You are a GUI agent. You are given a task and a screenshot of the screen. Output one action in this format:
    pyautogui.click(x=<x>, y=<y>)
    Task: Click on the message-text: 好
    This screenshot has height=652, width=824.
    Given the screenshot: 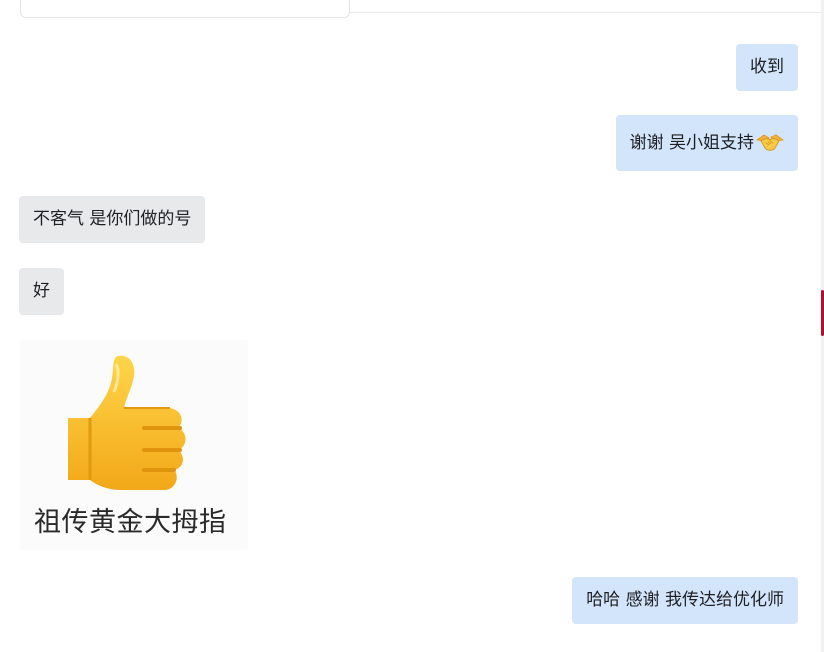 What is the action you would take?
    pyautogui.click(x=41, y=291)
    